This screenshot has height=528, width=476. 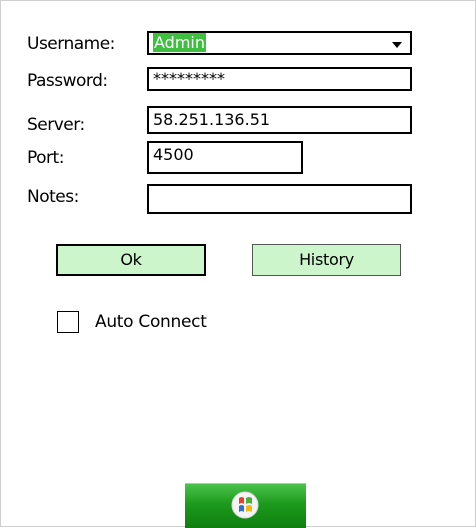 What do you see at coordinates (131, 260) in the screenshot?
I see `ok-button: Ok` at bounding box center [131, 260].